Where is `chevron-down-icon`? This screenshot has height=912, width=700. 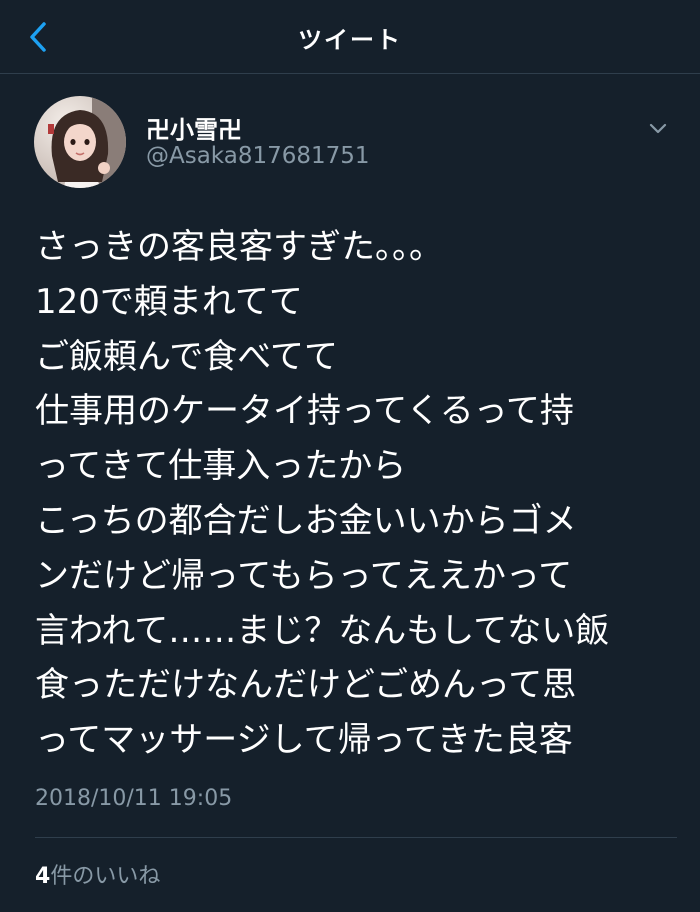 chevron-down-icon is located at coordinates (658, 128).